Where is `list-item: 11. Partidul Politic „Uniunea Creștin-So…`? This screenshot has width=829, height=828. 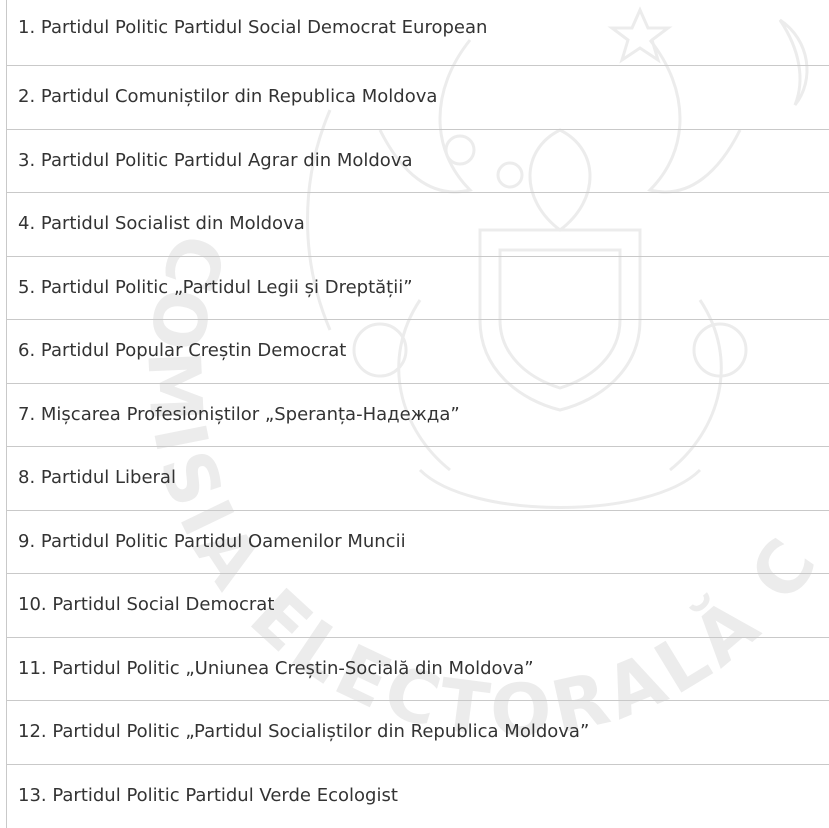 list-item: 11. Partidul Politic „Uniunea Creștin-So… is located at coordinates (418, 670).